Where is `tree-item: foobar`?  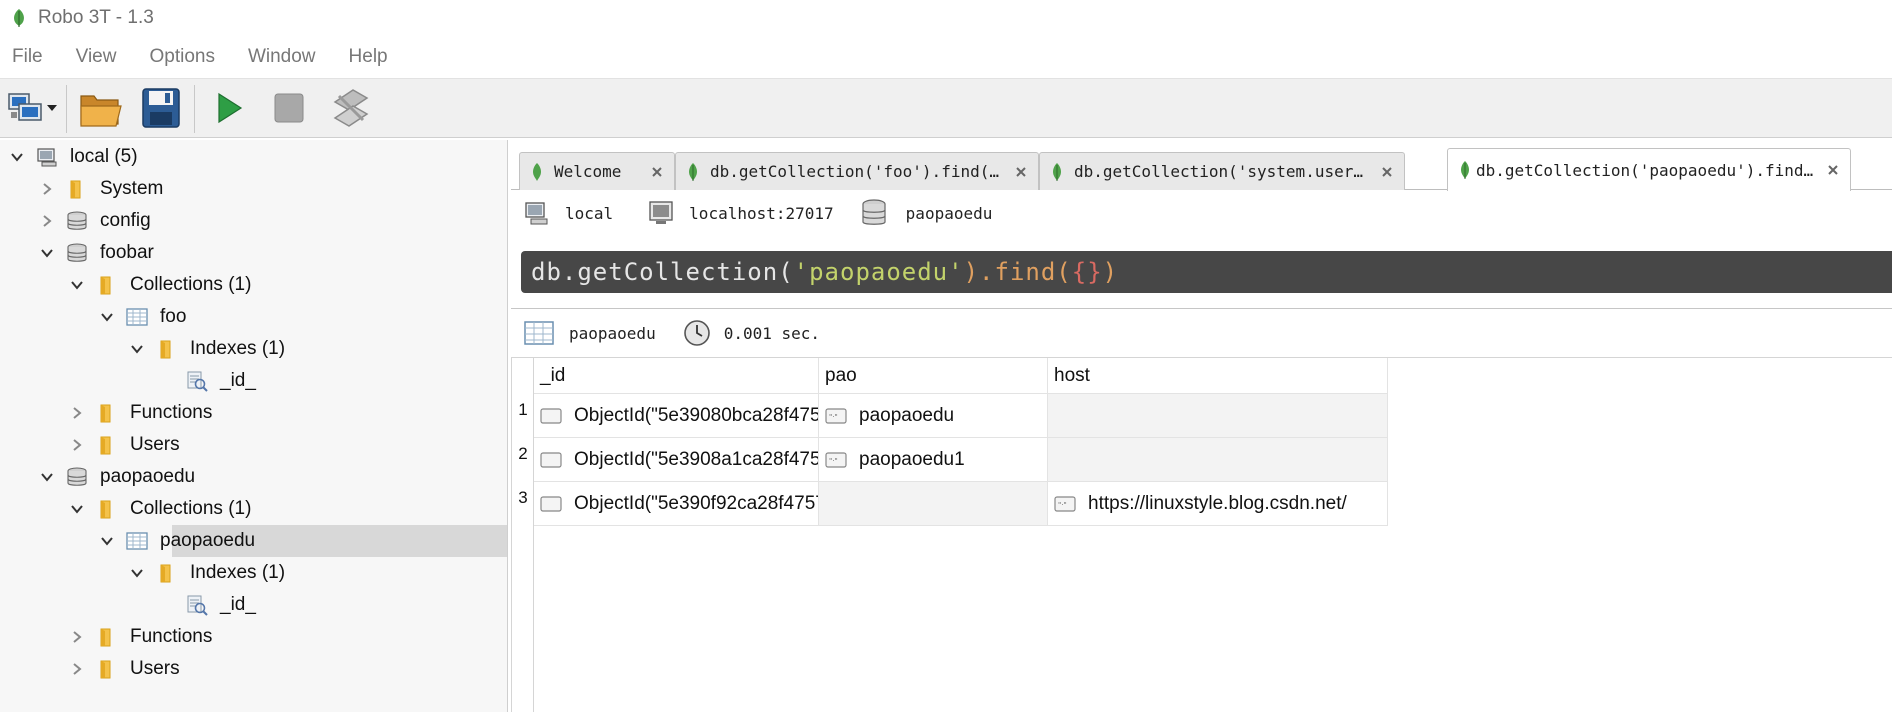 tree-item: foobar is located at coordinates (253, 253).